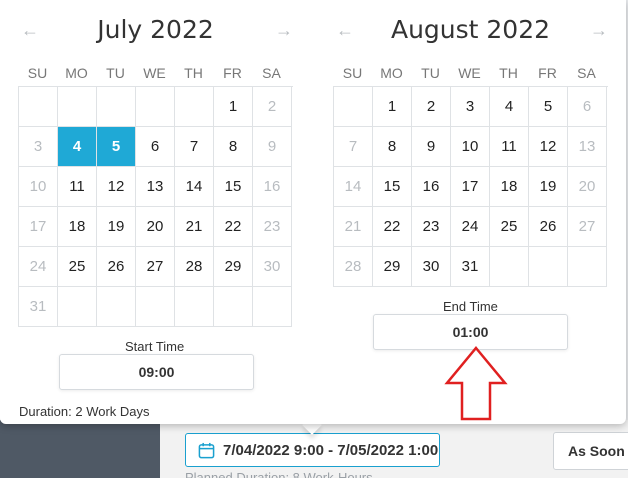  I want to click on selected-day-cell: 5, so click(116, 147).